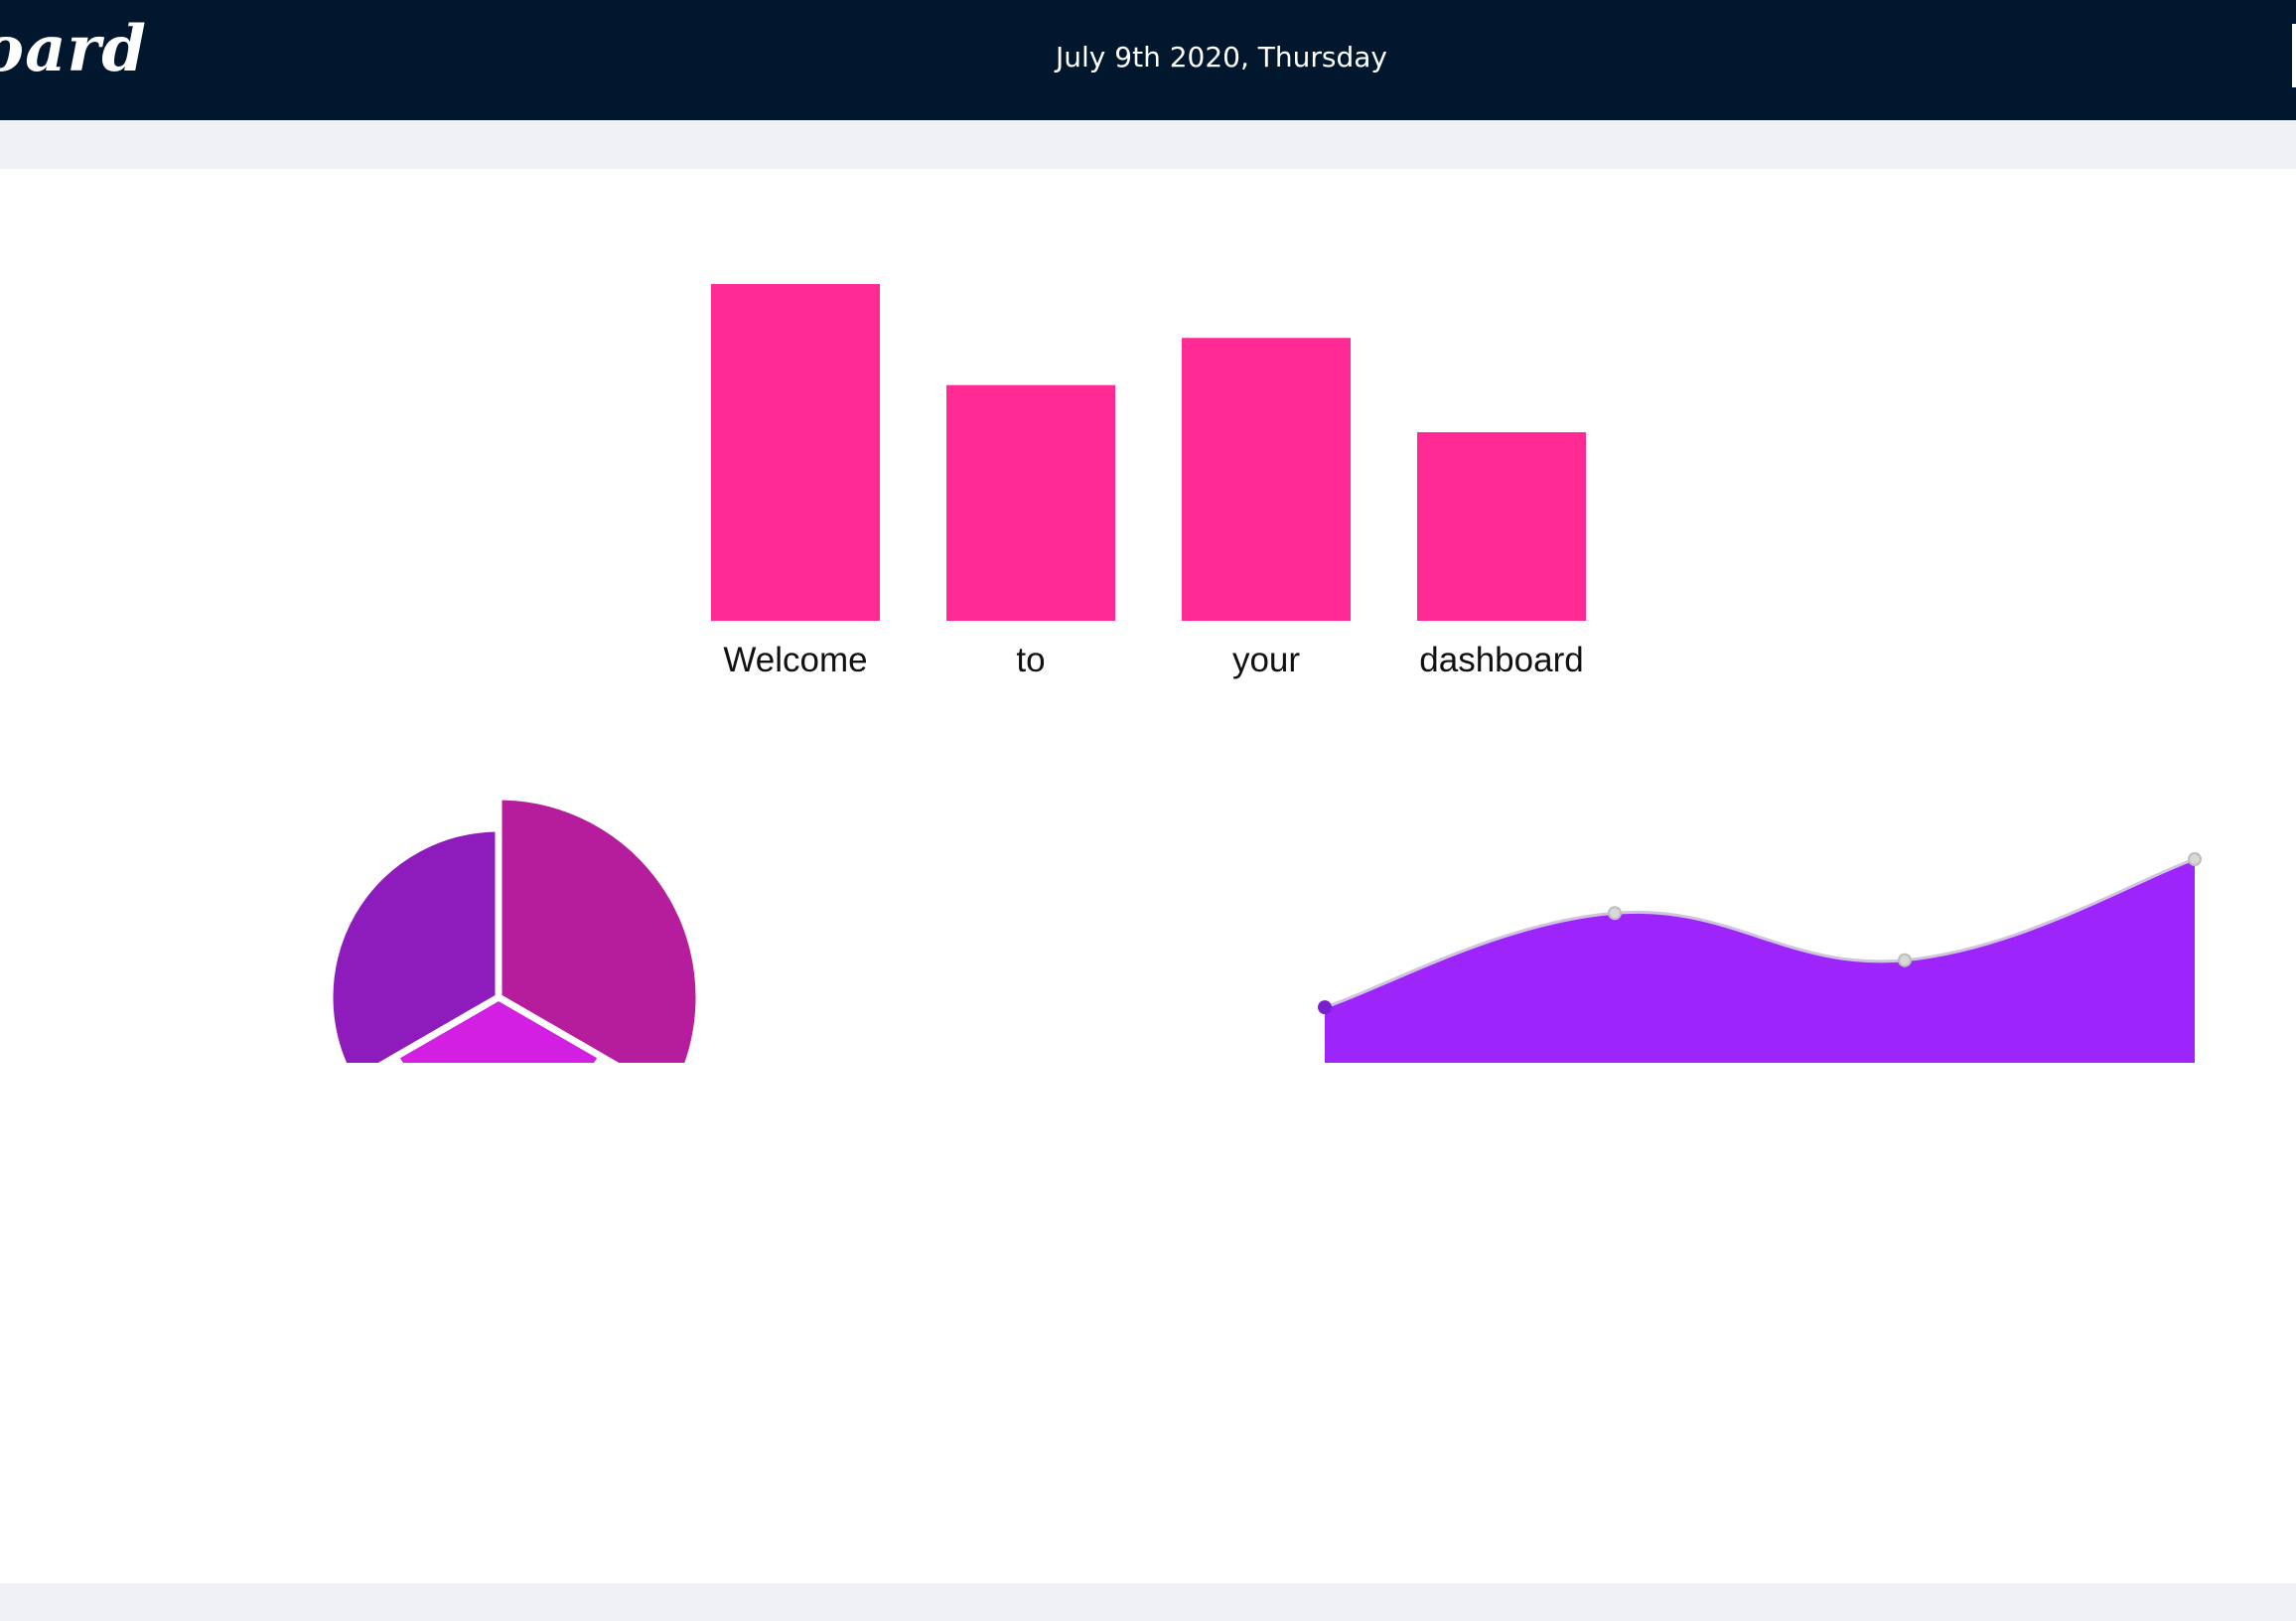 Image resolution: width=2296 pixels, height=1621 pixels. What do you see at coordinates (1221, 58) in the screenshot?
I see `current-date: July 9th 2020, Thursday` at bounding box center [1221, 58].